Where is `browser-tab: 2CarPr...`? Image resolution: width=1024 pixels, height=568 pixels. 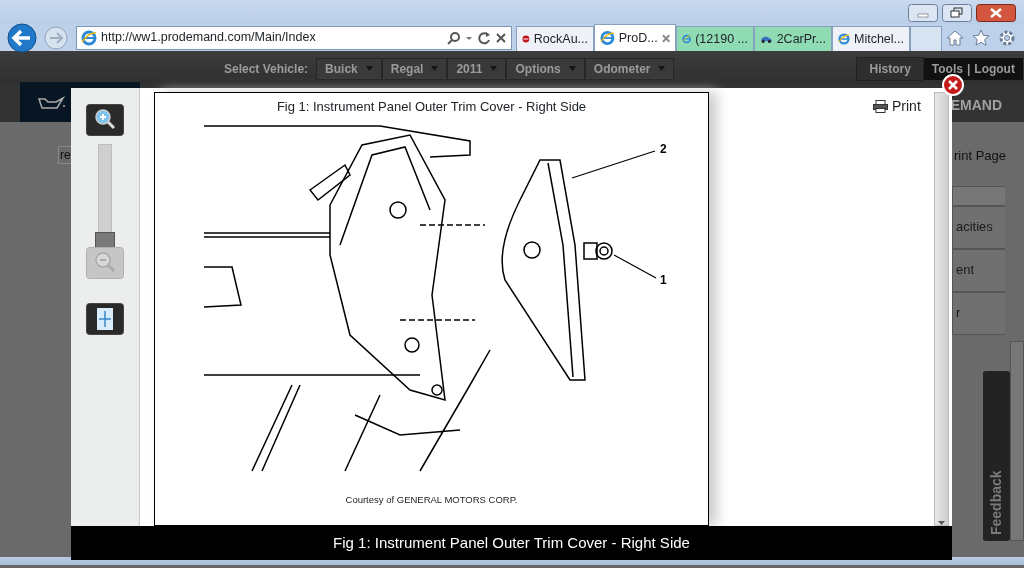
browser-tab: 2CarPr... is located at coordinates (793, 38).